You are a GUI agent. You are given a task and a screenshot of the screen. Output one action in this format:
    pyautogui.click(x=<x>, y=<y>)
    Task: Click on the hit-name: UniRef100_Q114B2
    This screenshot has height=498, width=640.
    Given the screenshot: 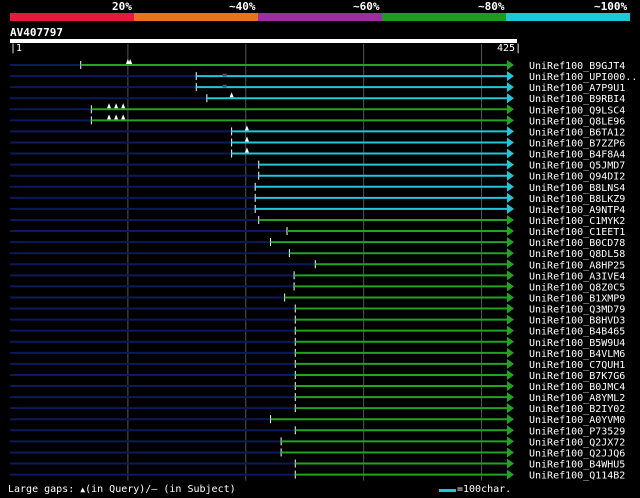 What is the action you would take?
    pyautogui.click(x=577, y=476)
    